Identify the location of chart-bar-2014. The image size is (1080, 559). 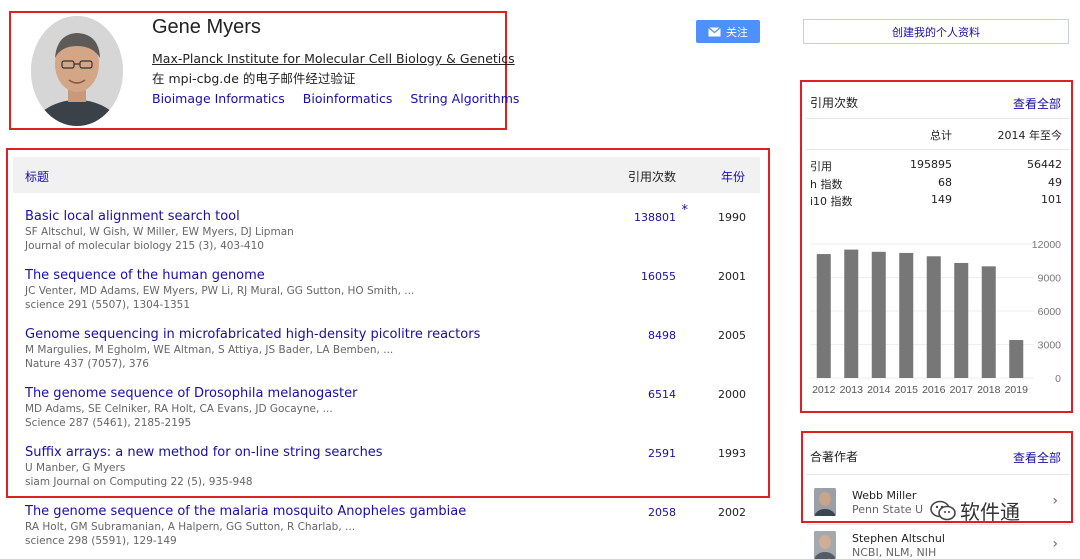
(878, 314).